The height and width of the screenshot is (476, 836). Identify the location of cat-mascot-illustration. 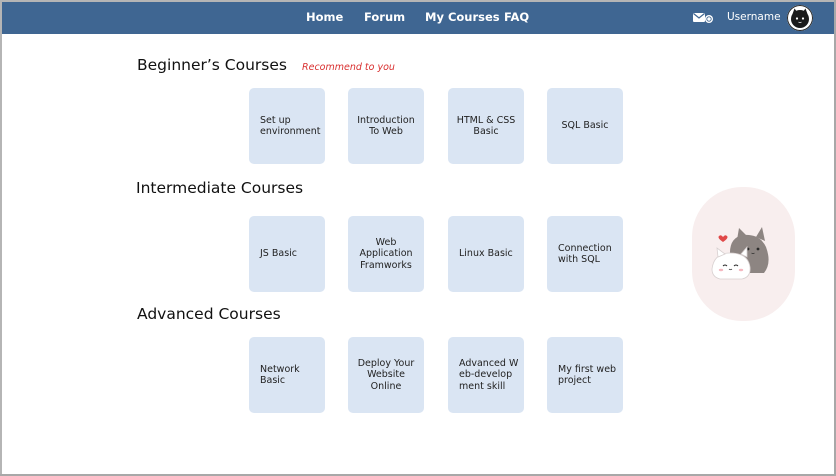
(743, 254).